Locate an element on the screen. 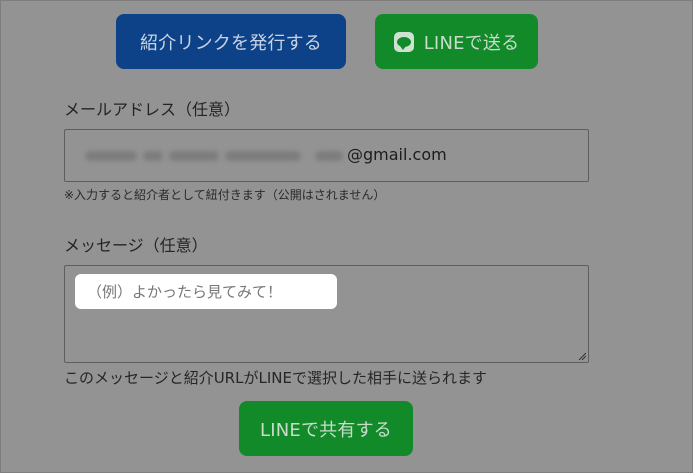 This screenshot has width=693, height=473. send-via-line-button: LINEで送る is located at coordinates (456, 41).